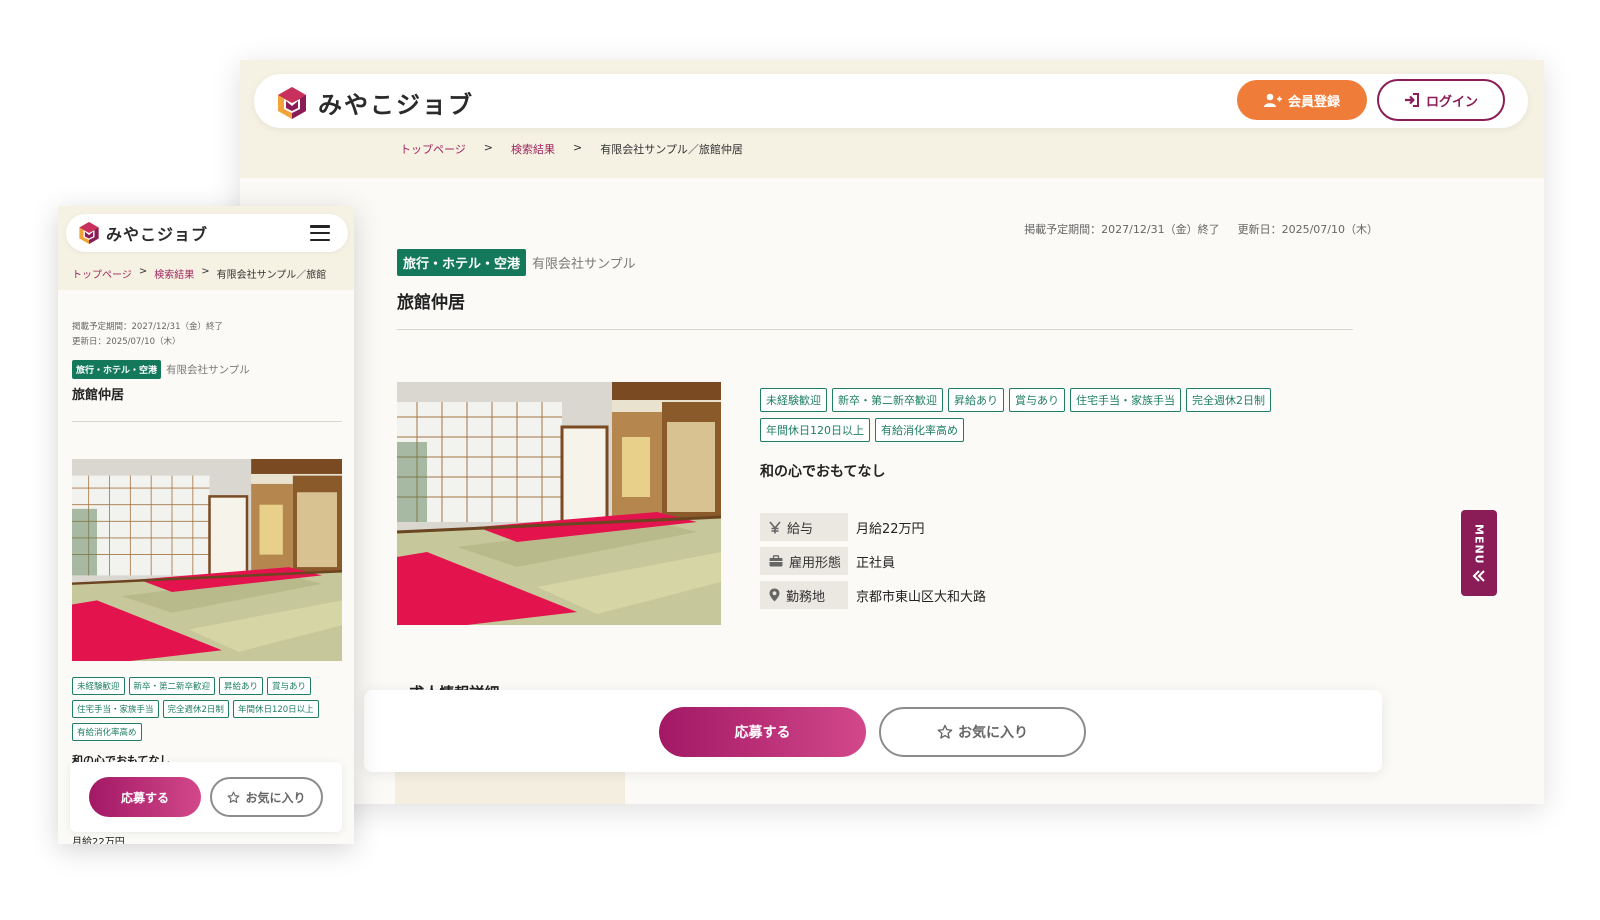 The image size is (1600, 920). What do you see at coordinates (199, 273) in the screenshot?
I see `breadcrumb: トップページ > 検索結果 > 有限会社サンプル／旅館` at bounding box center [199, 273].